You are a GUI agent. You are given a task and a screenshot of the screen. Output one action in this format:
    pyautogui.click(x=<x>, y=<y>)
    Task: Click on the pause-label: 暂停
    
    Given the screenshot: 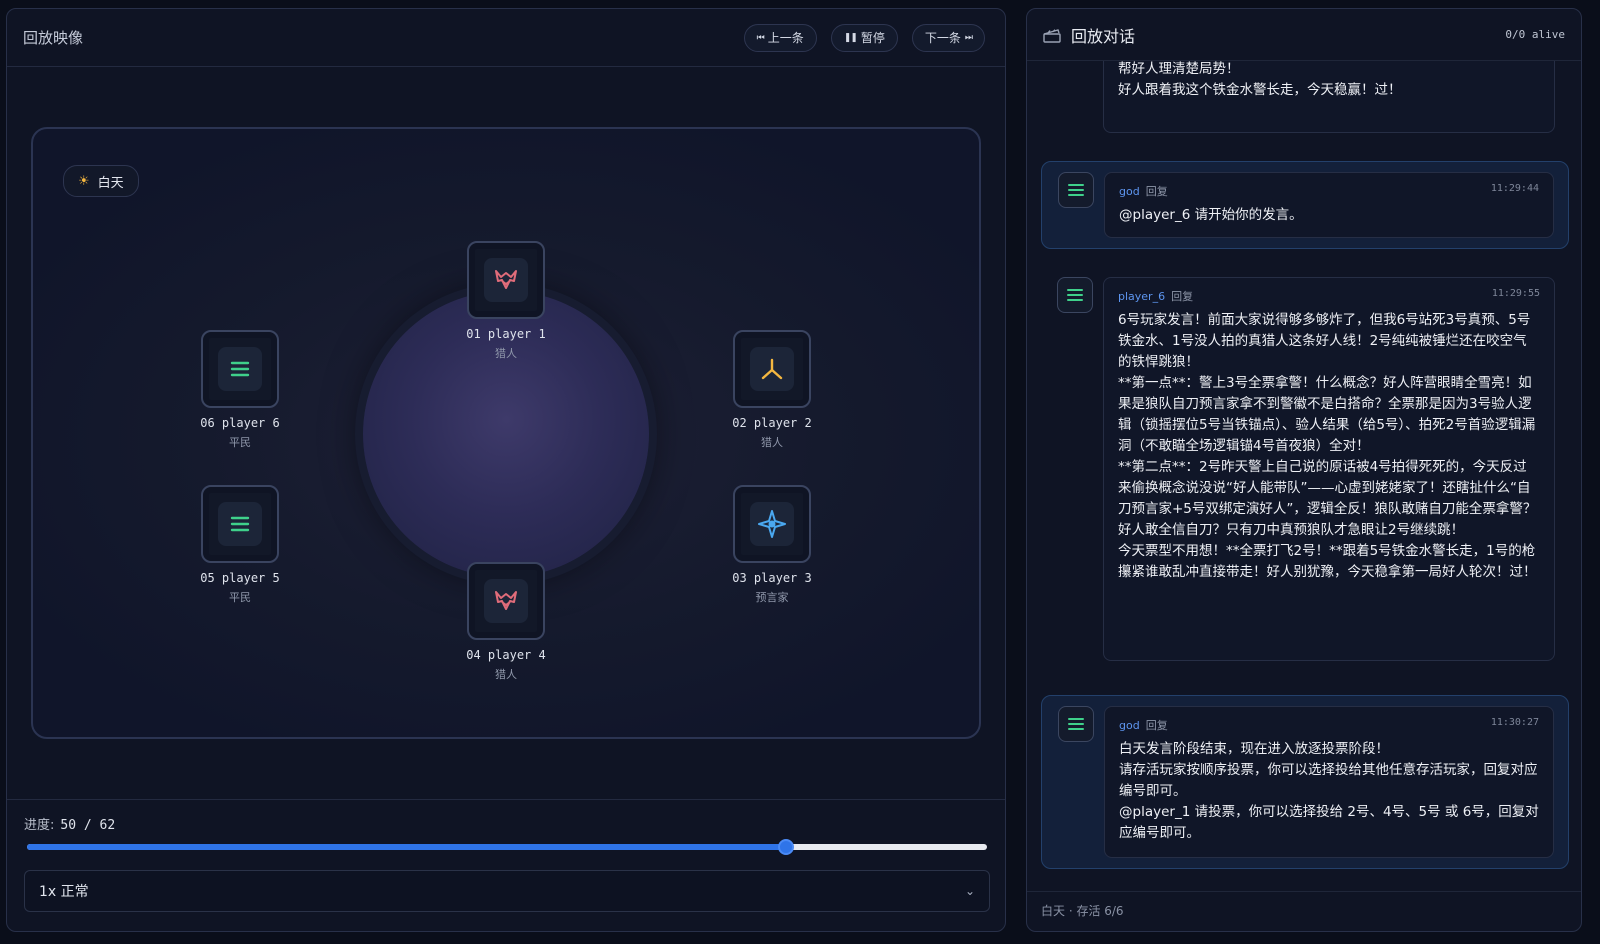 What is the action you would take?
    pyautogui.click(x=872, y=38)
    